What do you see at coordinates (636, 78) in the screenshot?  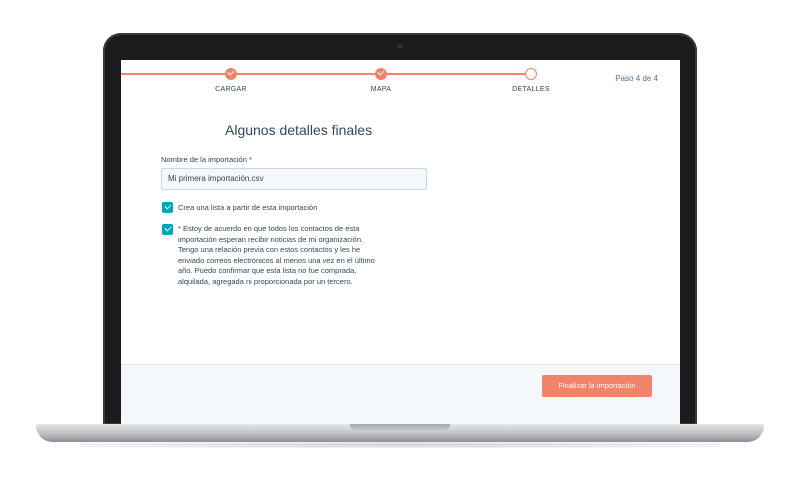 I see `step-counter: Paso 4 de 4` at bounding box center [636, 78].